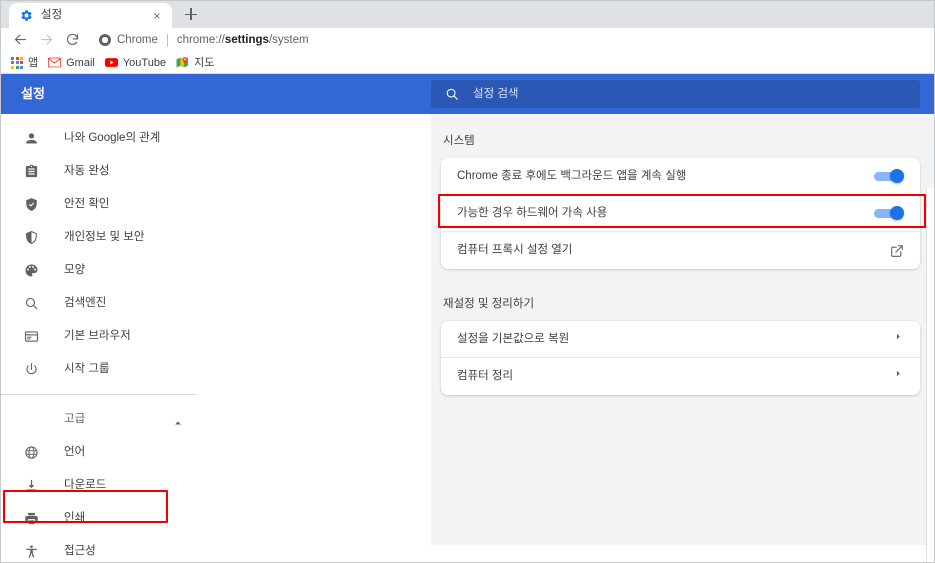 Image resolution: width=935 pixels, height=563 pixels. I want to click on sidebar-group-advanced: 고급, so click(99, 419).